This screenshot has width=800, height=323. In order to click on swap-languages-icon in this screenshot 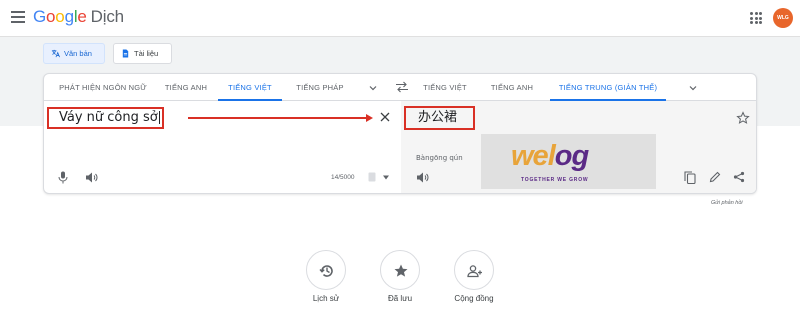, I will do `click(402, 87)`.